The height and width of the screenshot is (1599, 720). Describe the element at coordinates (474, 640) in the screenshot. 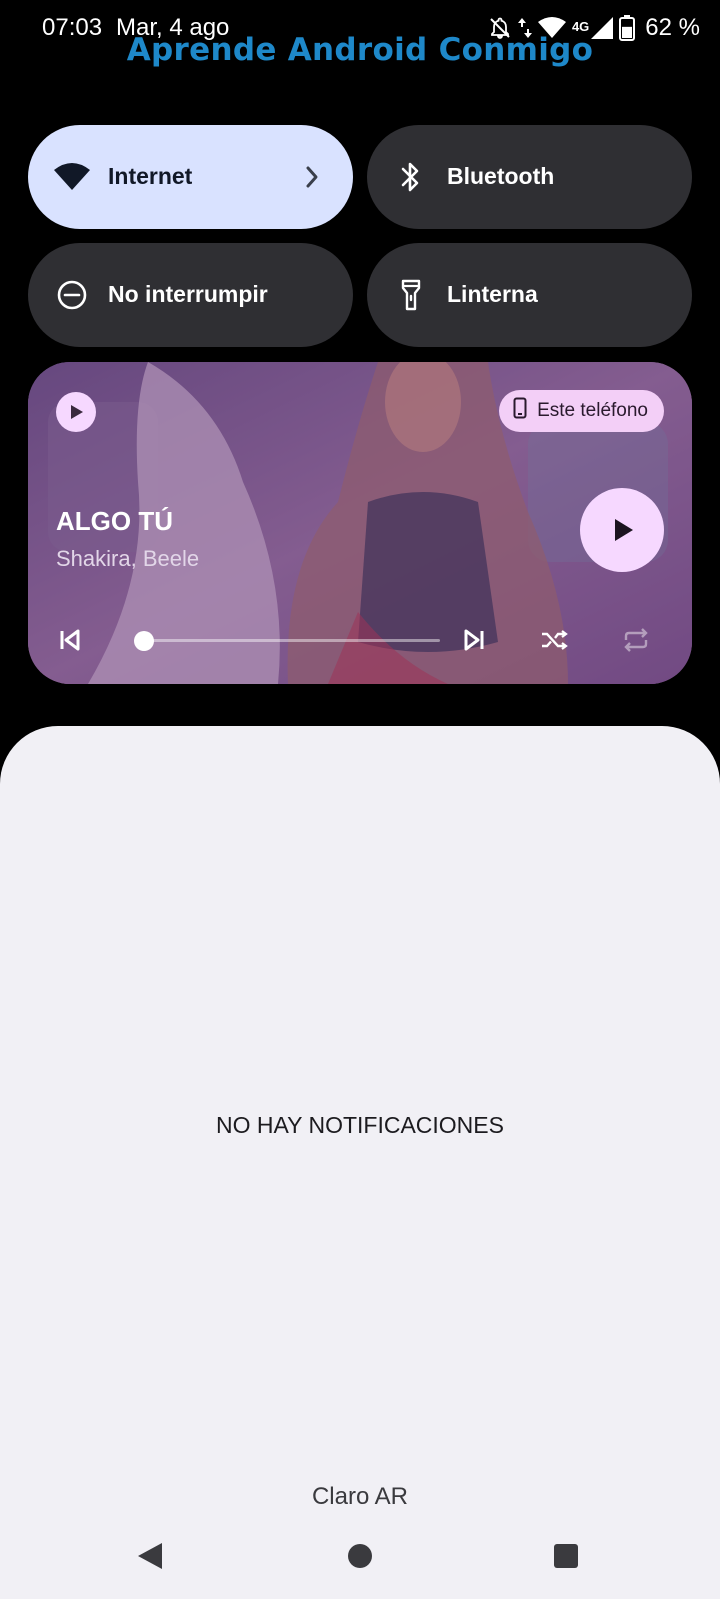

I see `next-track-button` at that location.